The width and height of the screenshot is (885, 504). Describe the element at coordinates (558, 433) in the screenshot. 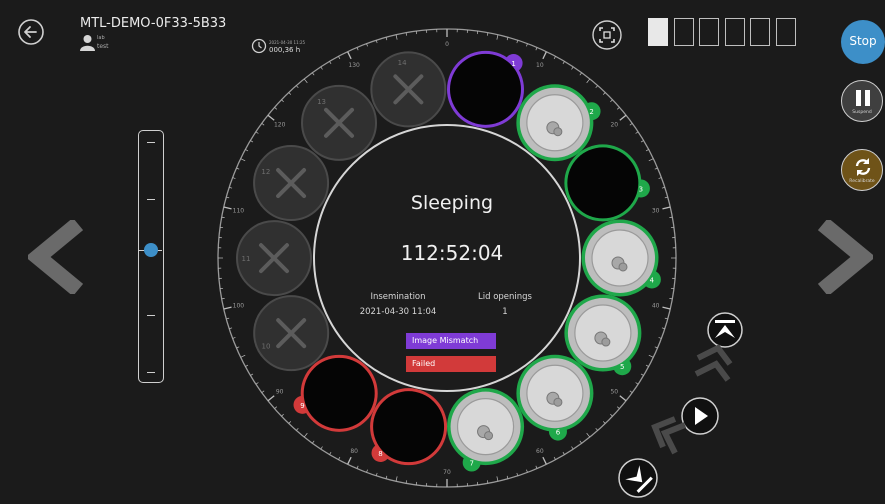

I see `well-number: 6` at that location.